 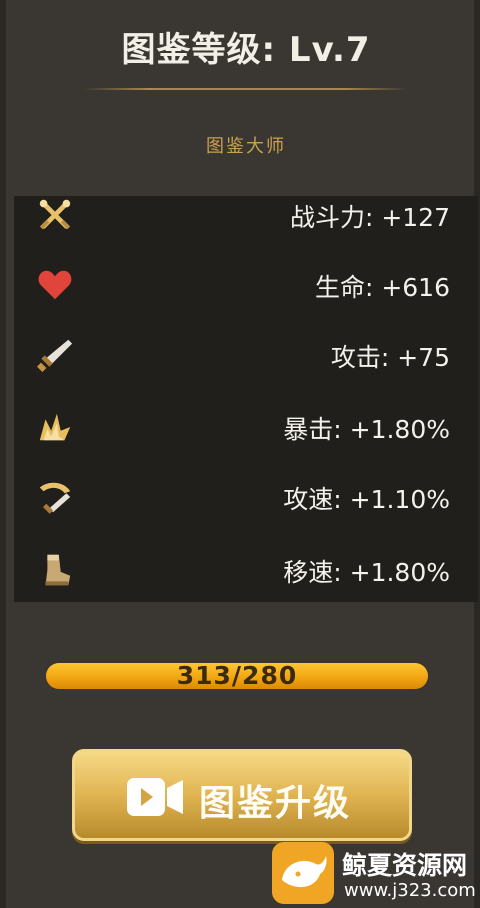 What do you see at coordinates (246, 427) in the screenshot?
I see `stat-row-crit: 暴击: +1.80%` at bounding box center [246, 427].